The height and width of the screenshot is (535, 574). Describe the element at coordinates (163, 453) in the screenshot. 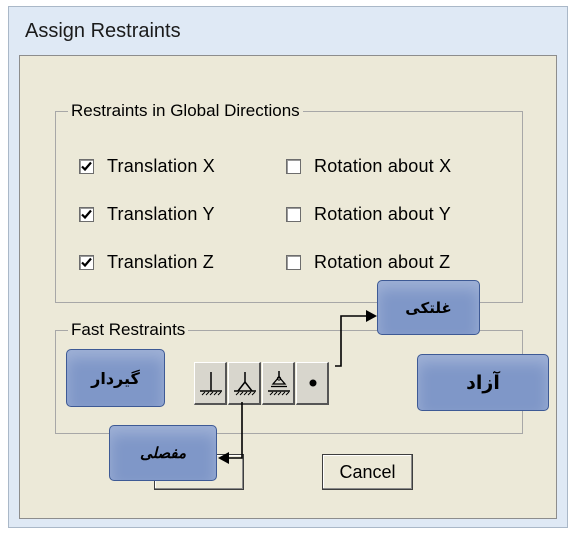

I see `pinned-callout: مفصلی` at that location.